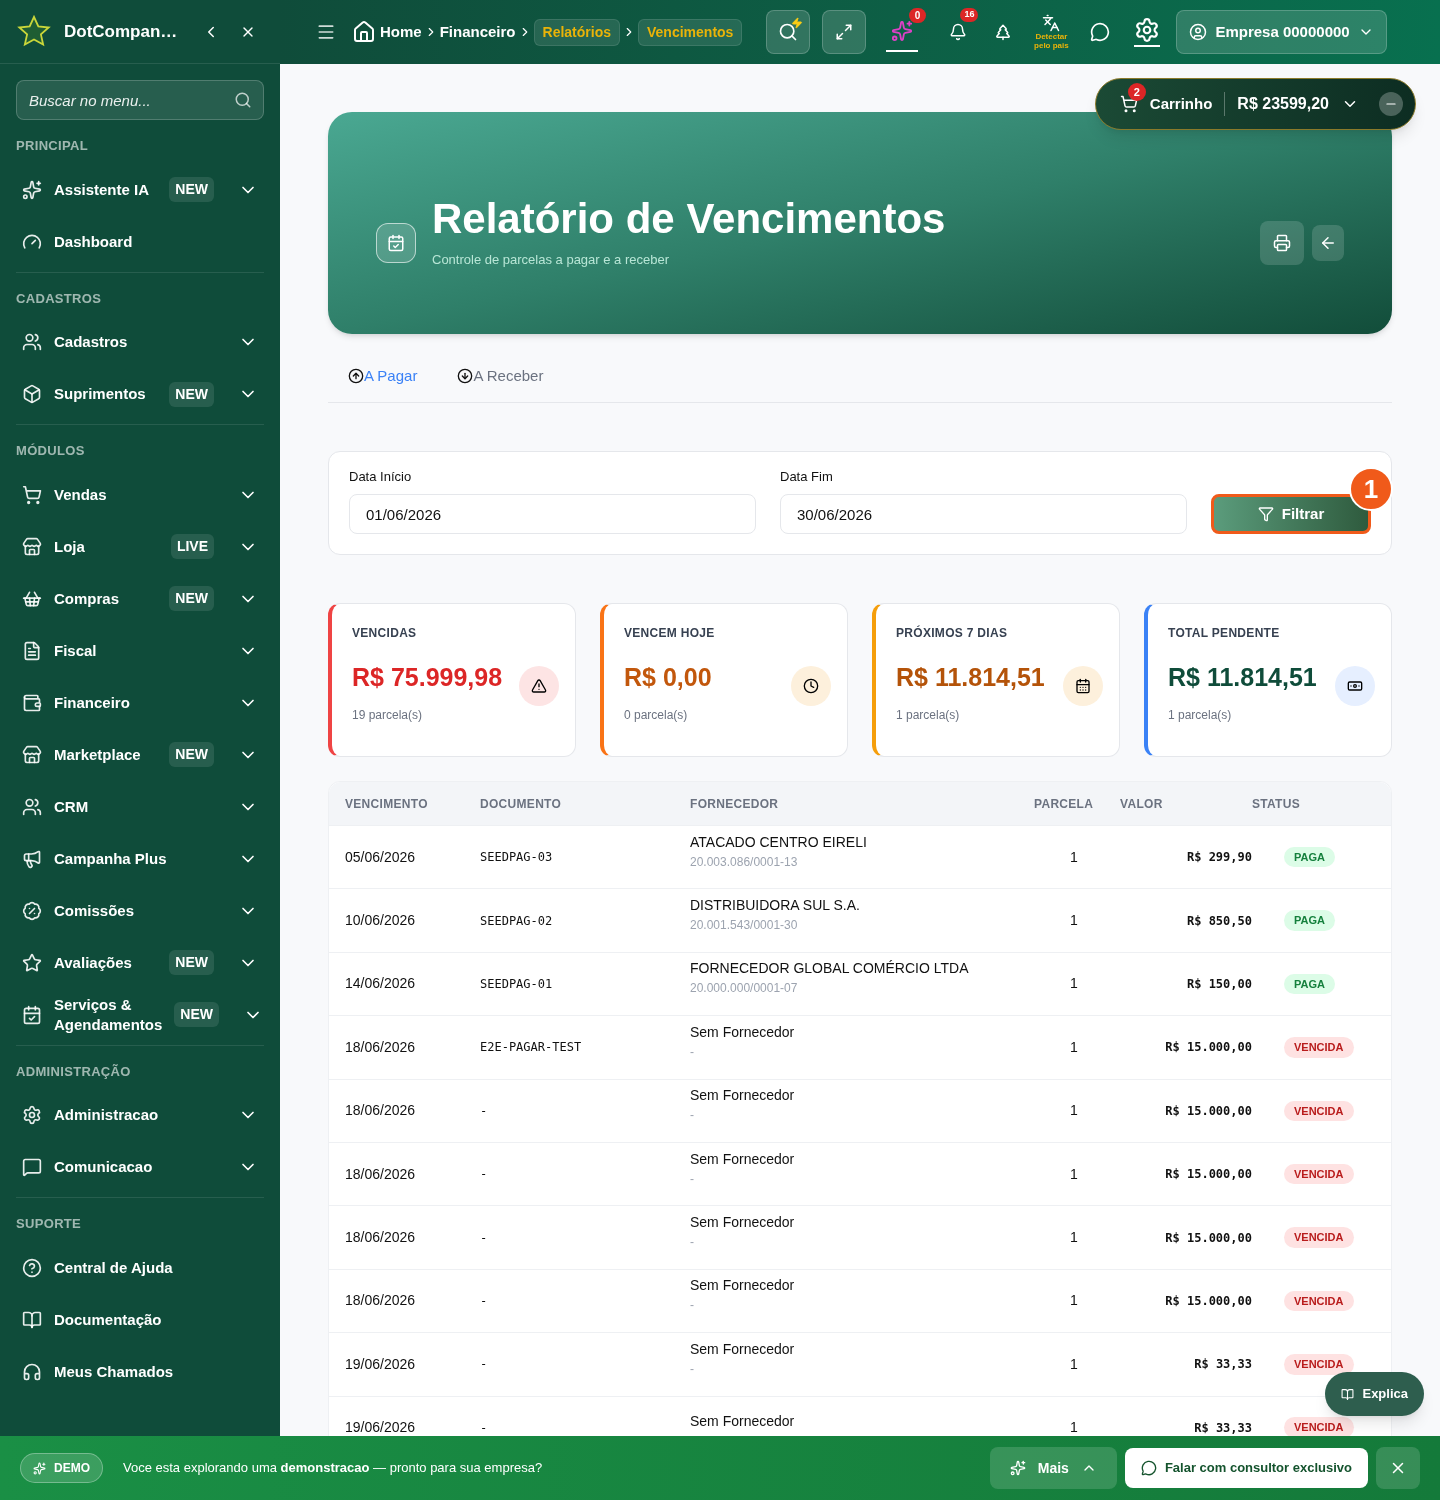  What do you see at coordinates (811, 686) in the screenshot?
I see `clock-icon` at bounding box center [811, 686].